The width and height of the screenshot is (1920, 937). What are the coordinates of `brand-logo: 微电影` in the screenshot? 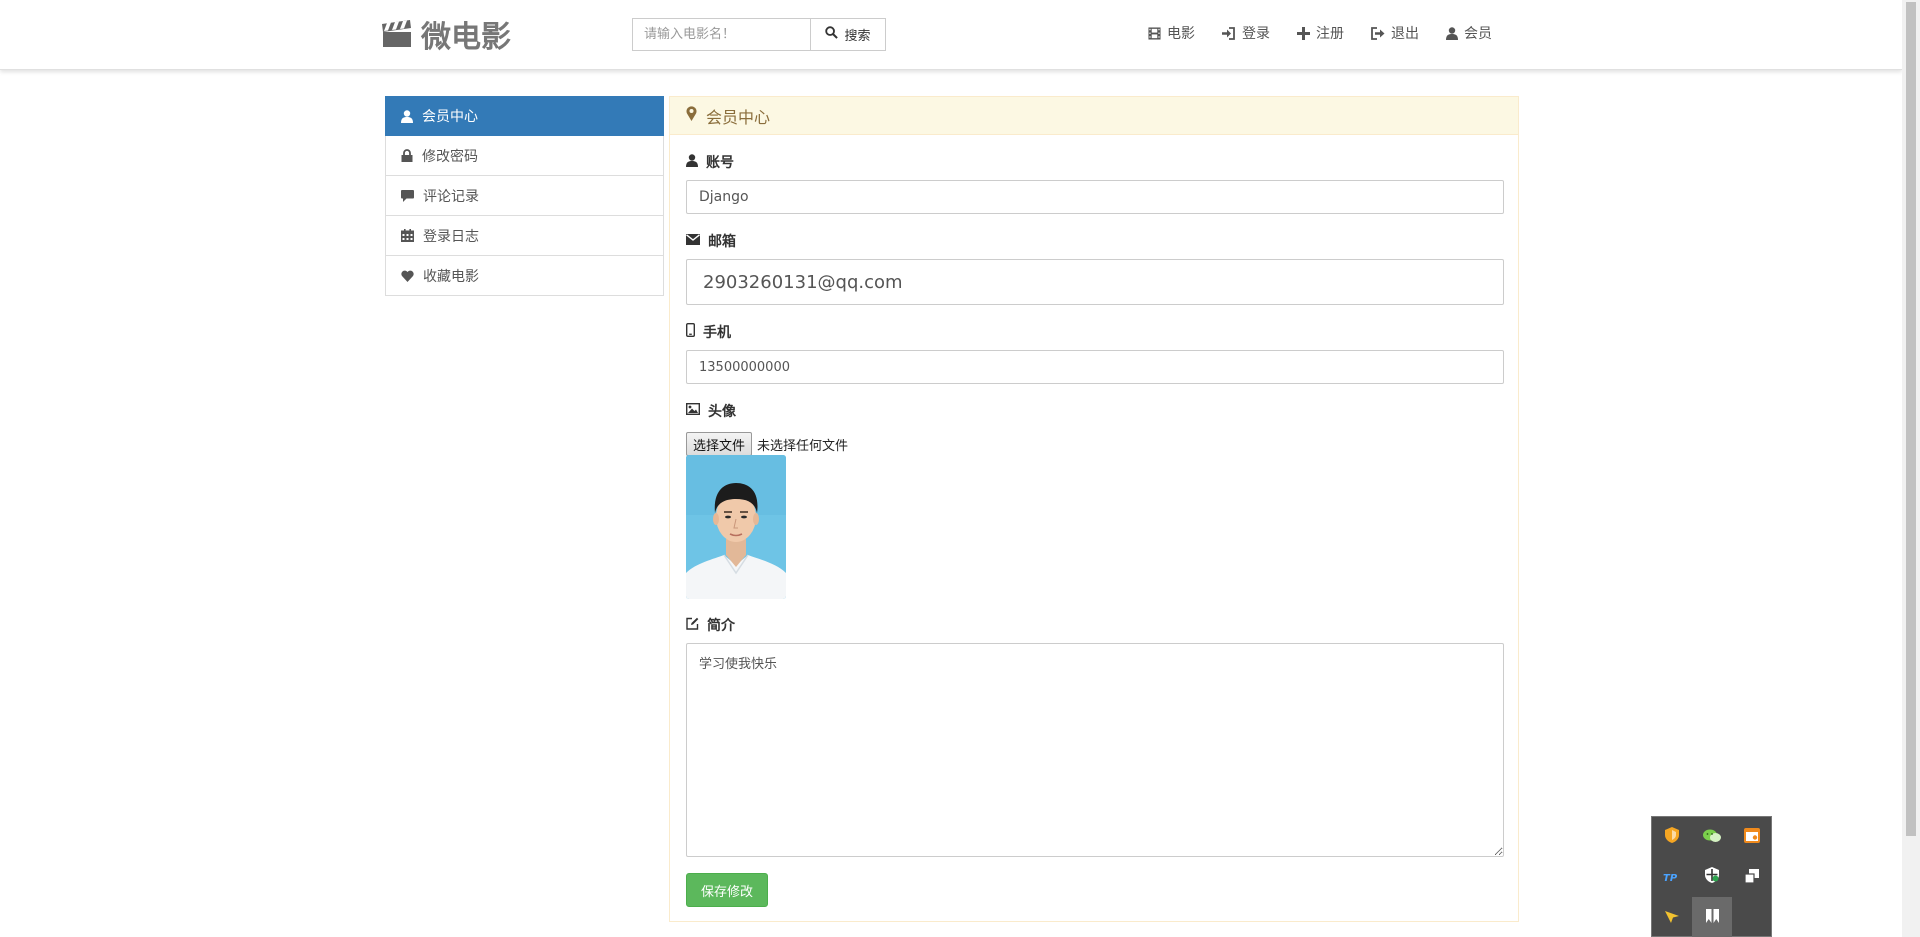 It's located at (446, 34).